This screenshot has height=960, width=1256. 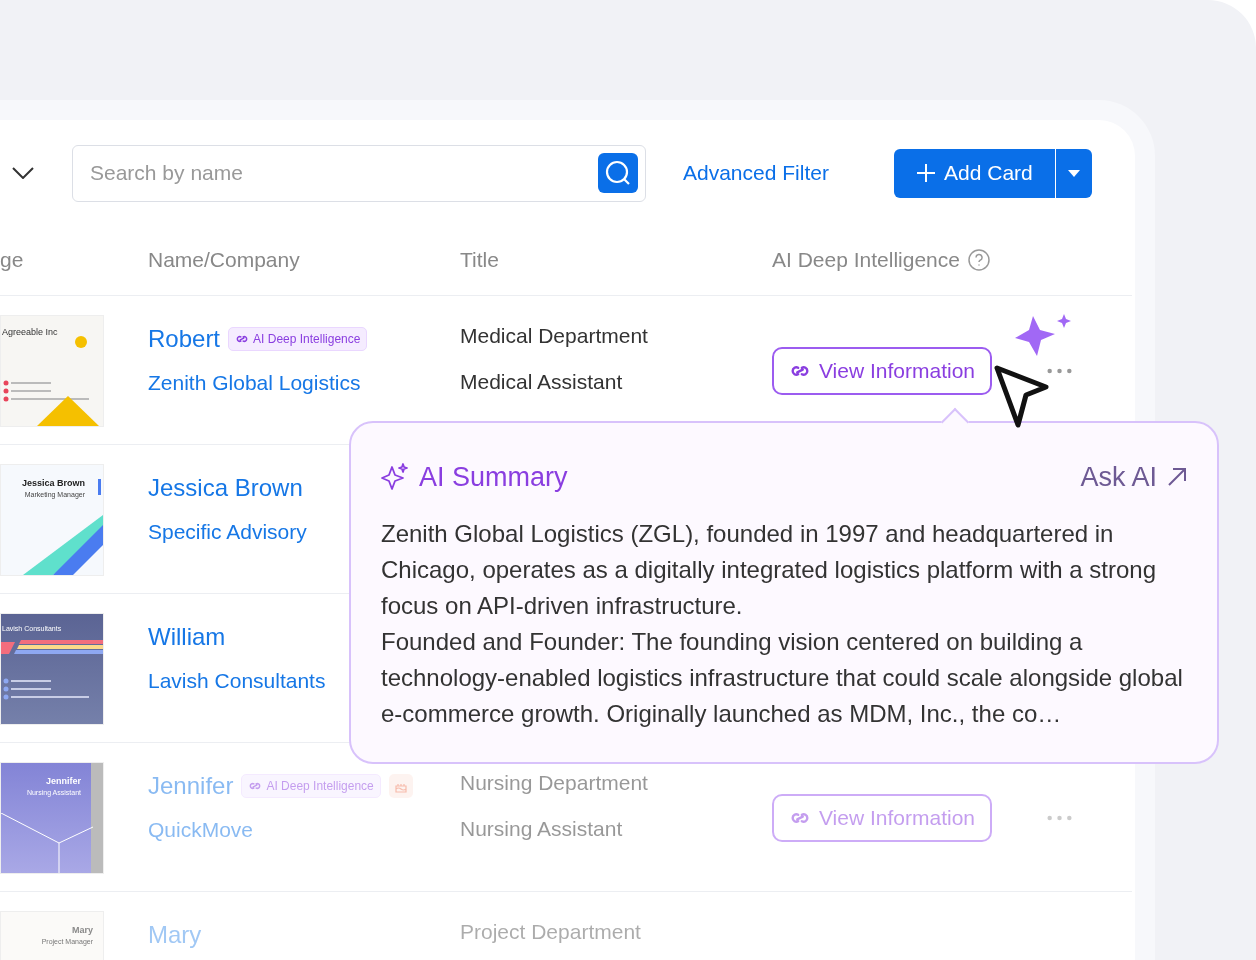 I want to click on popup-title: AI Summary, so click(x=493, y=477).